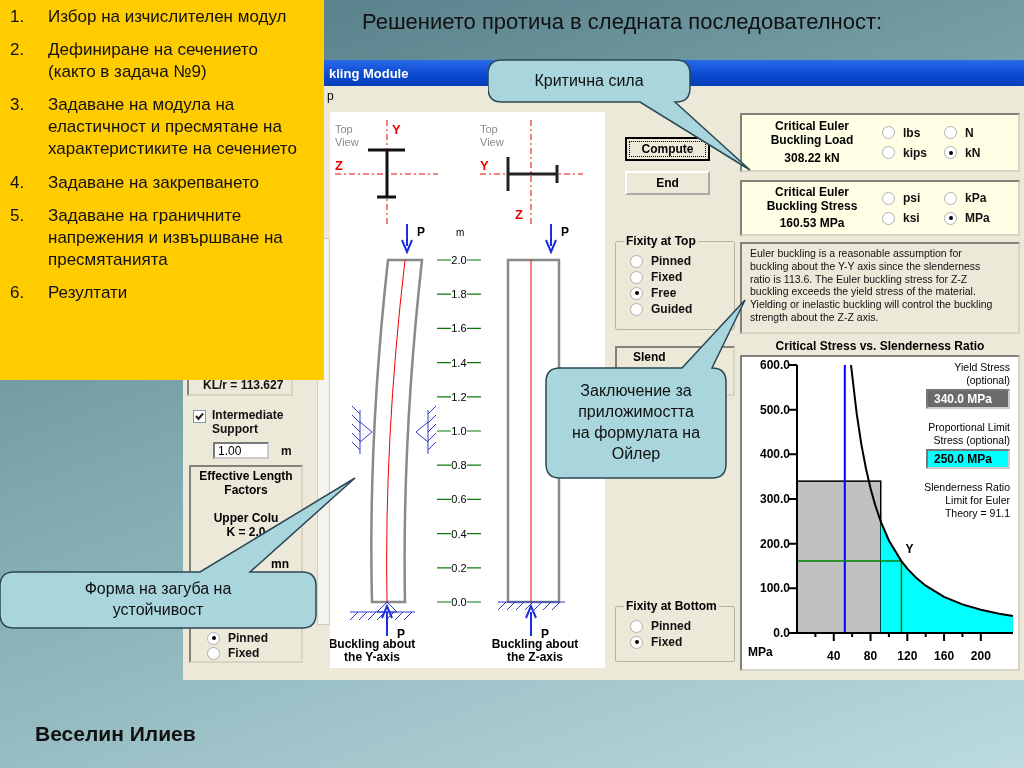 This screenshot has height=768, width=1024. I want to click on conclusion-text: Euler buckling is a reasonable assumption for buckling about the Y-Y axis since the slenderness ratio is 113.6. The Euler buckling stress for Z-Z buckling exceeds the yield stress of the material. Yielding or inelastic buckling will control the buckling strength about the Z-Z axis., so click(880, 288).